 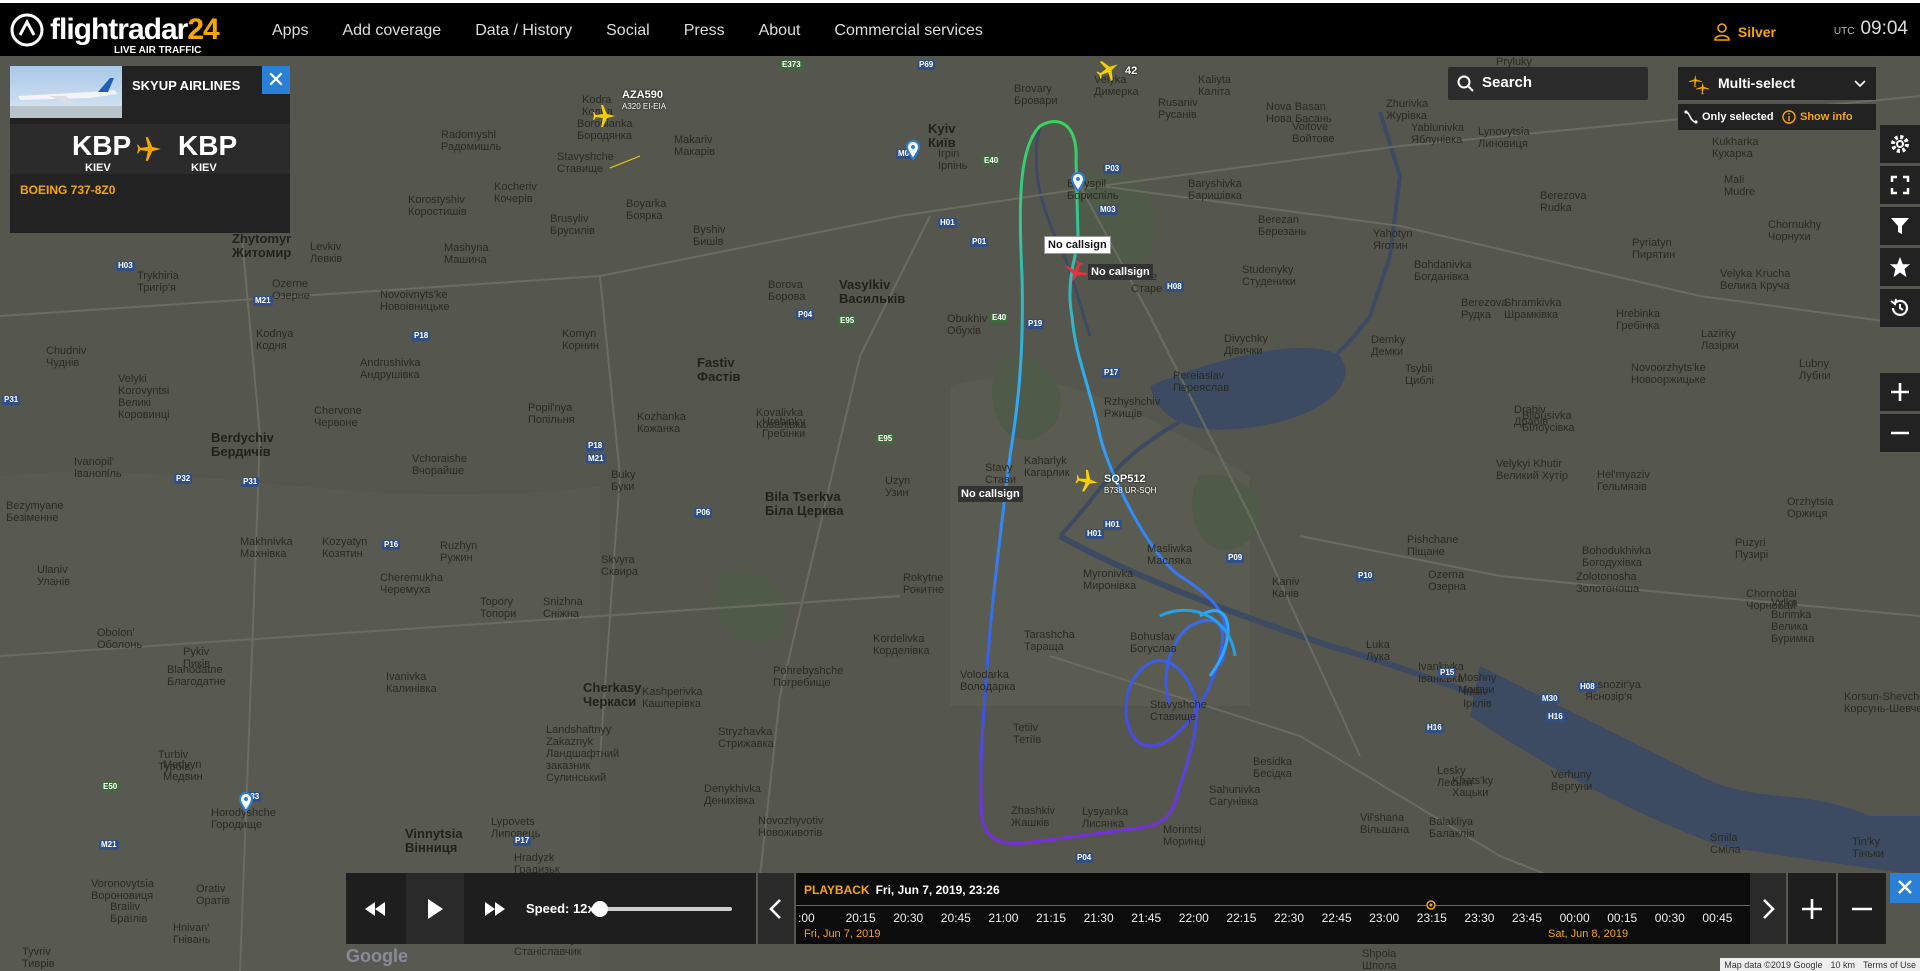 I want to click on show-info-toggle: Show info, so click(x=1817, y=117).